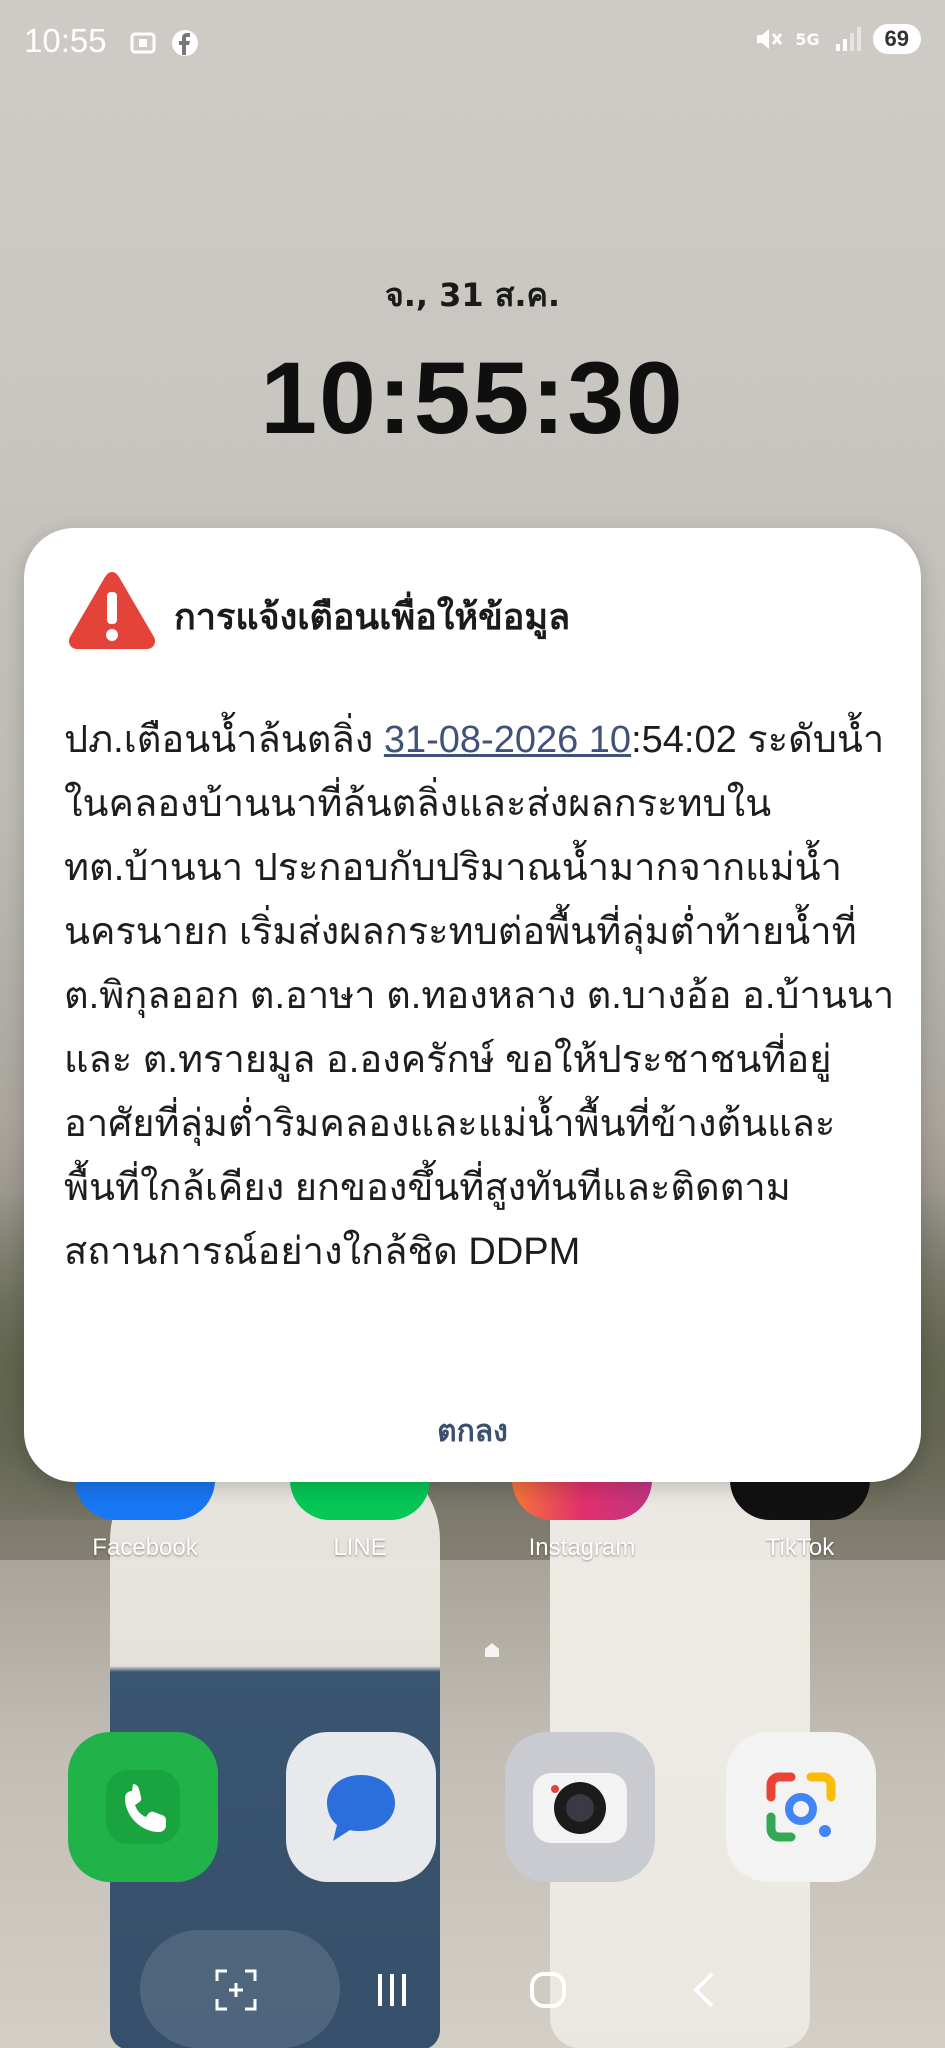 Image resolution: width=945 pixels, height=2048 pixels. What do you see at coordinates (164, 43) in the screenshot?
I see `status-left-icons` at bounding box center [164, 43].